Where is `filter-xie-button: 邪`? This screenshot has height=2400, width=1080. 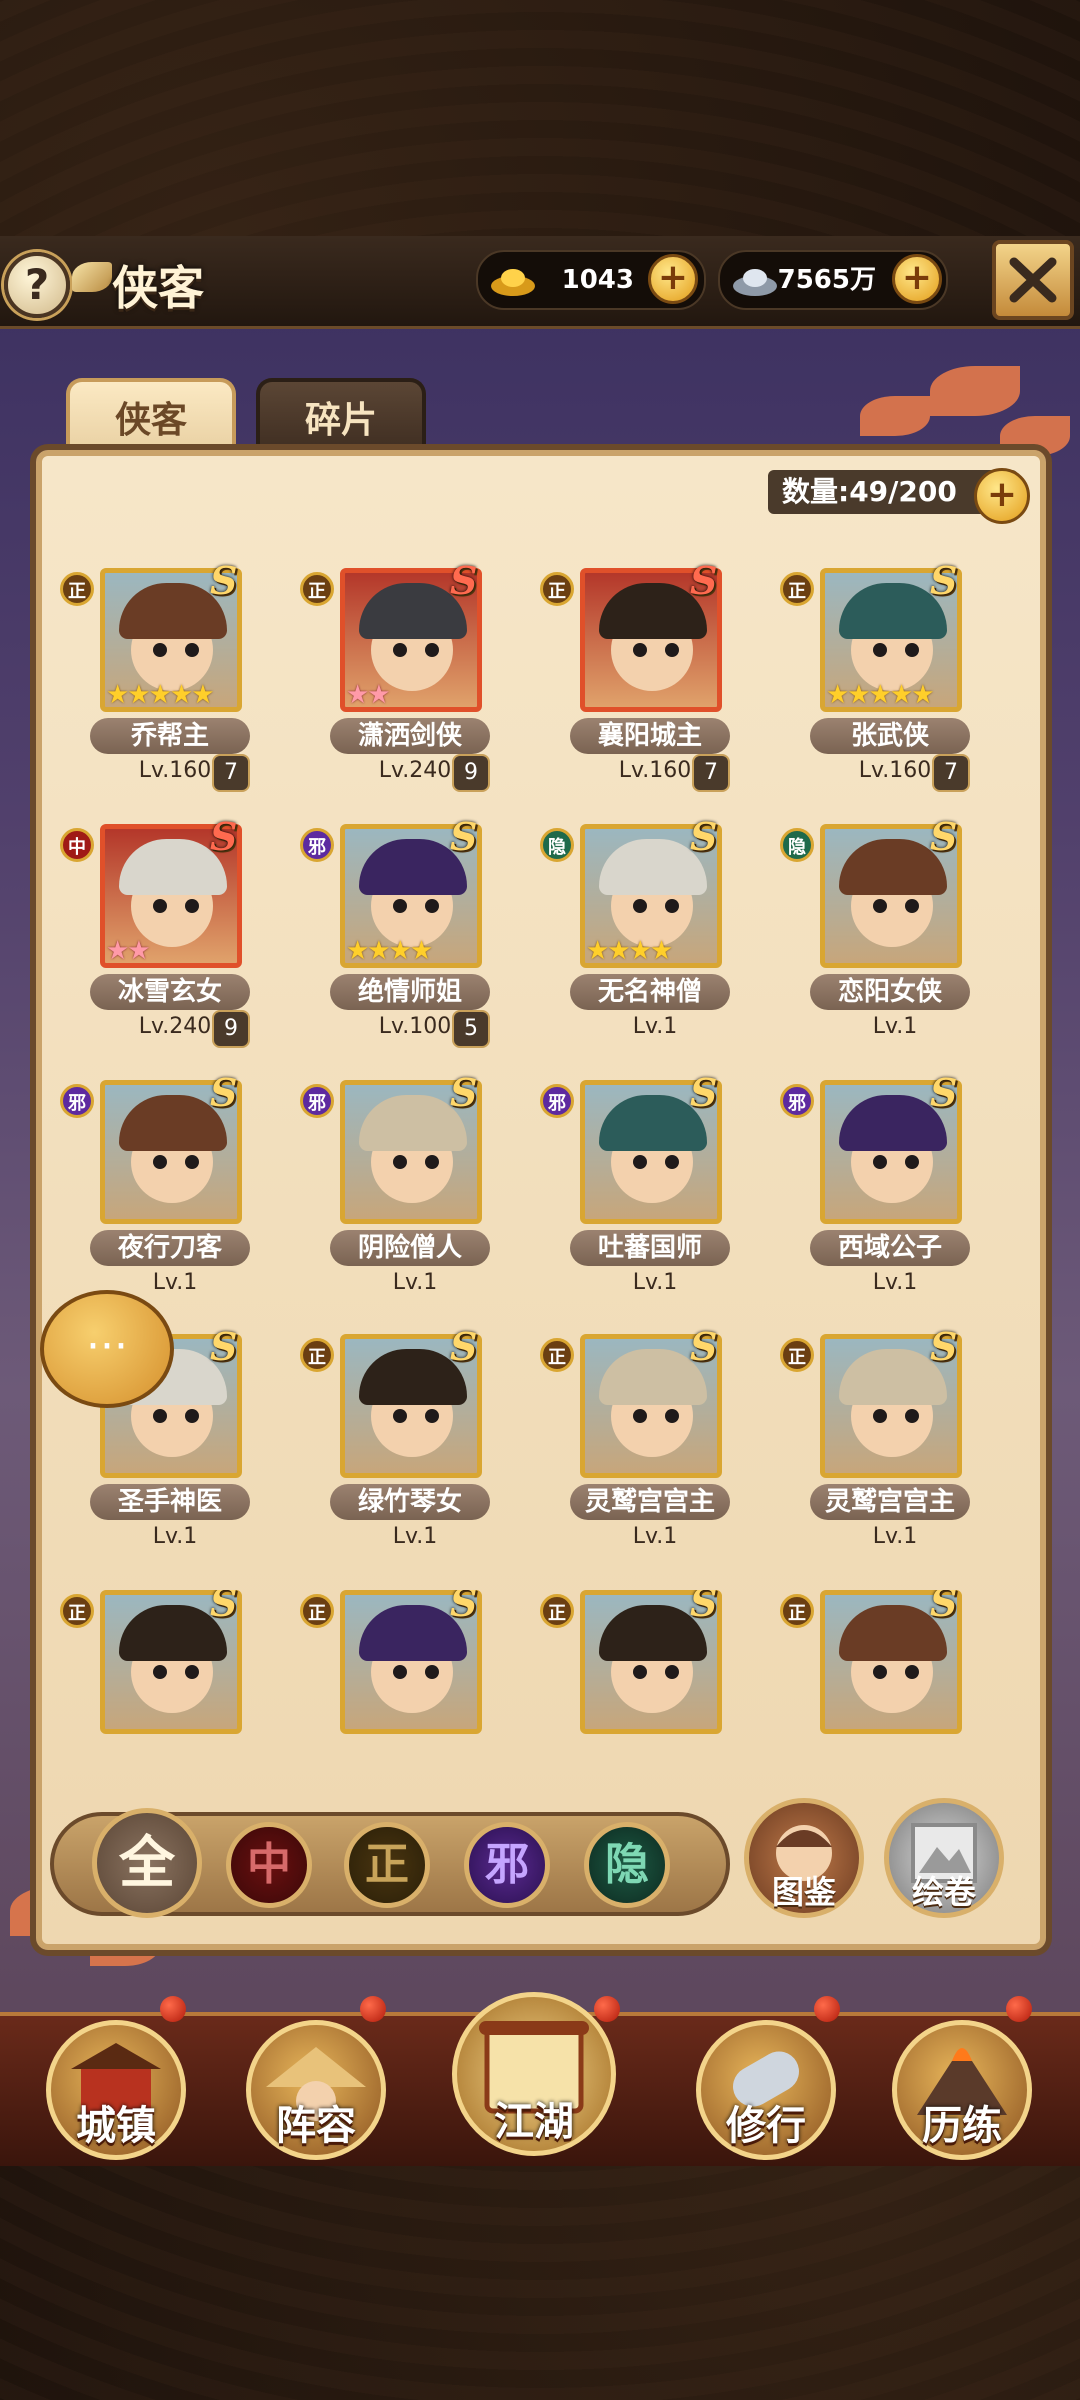 filter-xie-button: 邪 is located at coordinates (507, 1865).